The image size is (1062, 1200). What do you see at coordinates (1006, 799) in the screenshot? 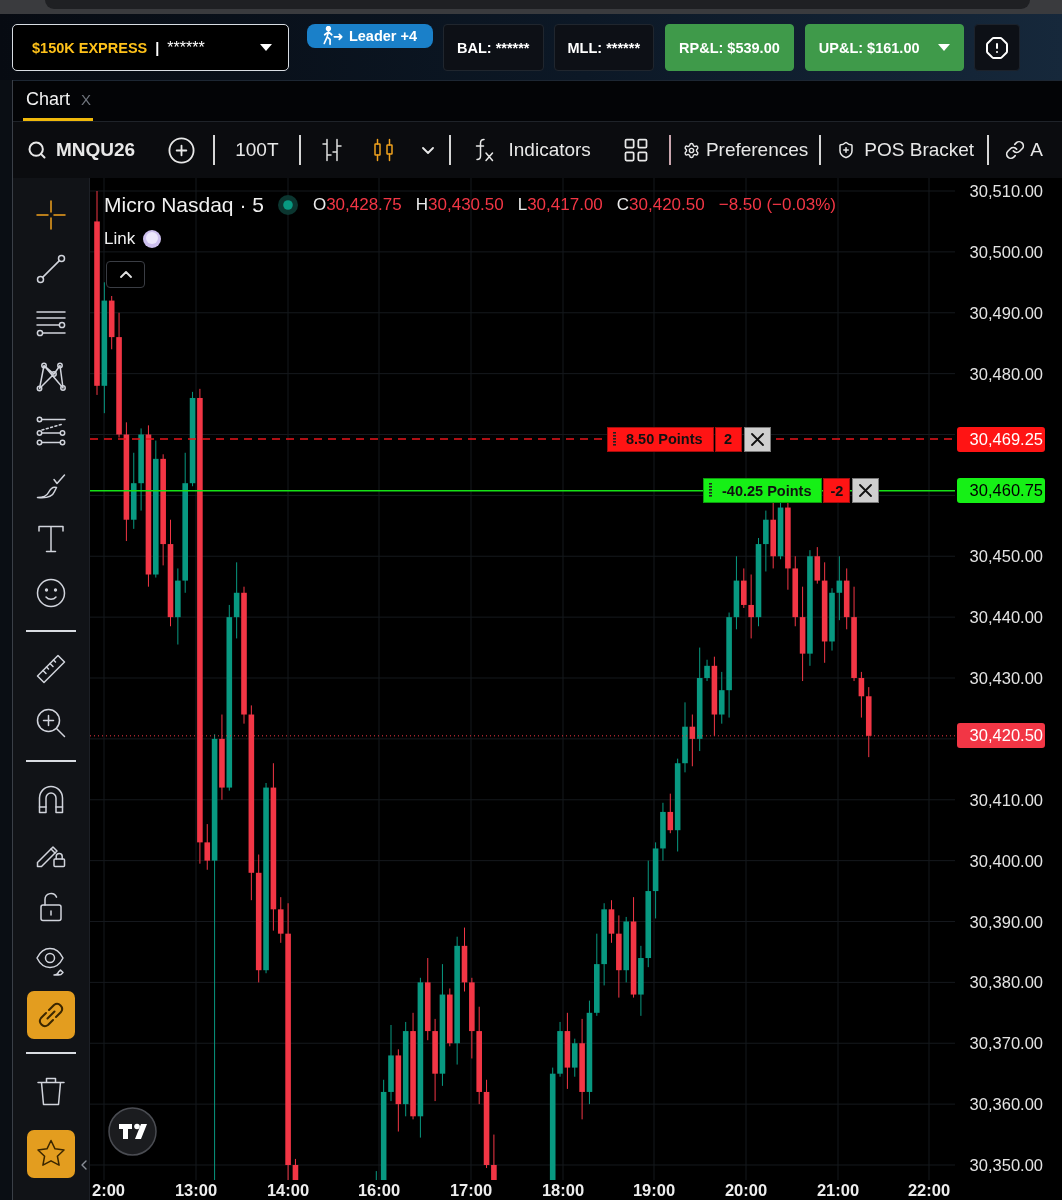
I see `price-axis-label: 30,410.00` at bounding box center [1006, 799].